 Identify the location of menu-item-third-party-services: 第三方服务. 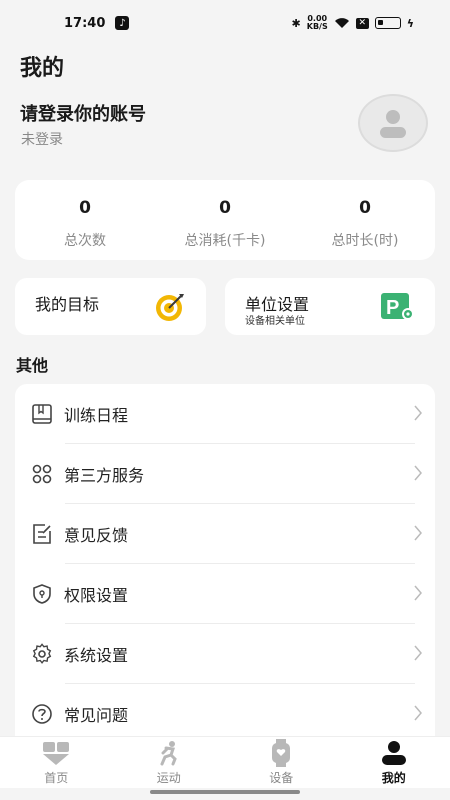
(225, 474).